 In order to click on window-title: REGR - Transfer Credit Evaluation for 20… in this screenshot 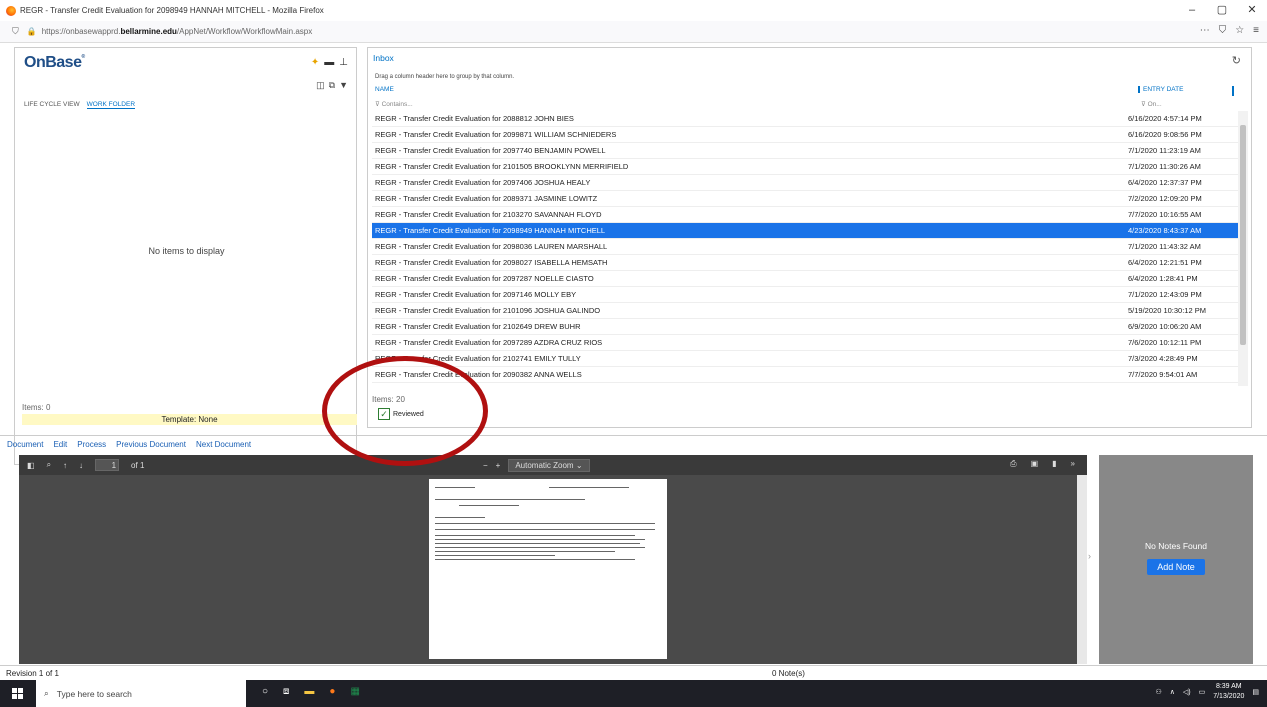, I will do `click(172, 10)`.